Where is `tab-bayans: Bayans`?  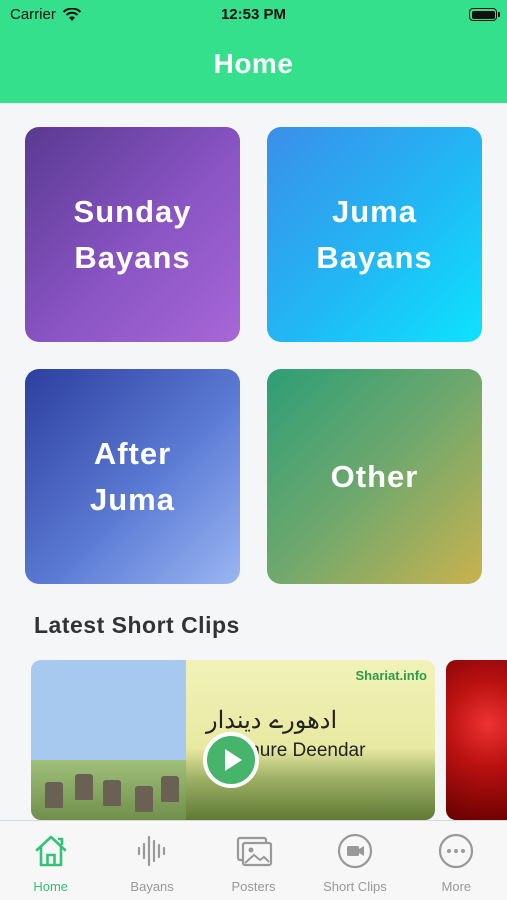
tab-bayans: Bayans is located at coordinates (151, 860).